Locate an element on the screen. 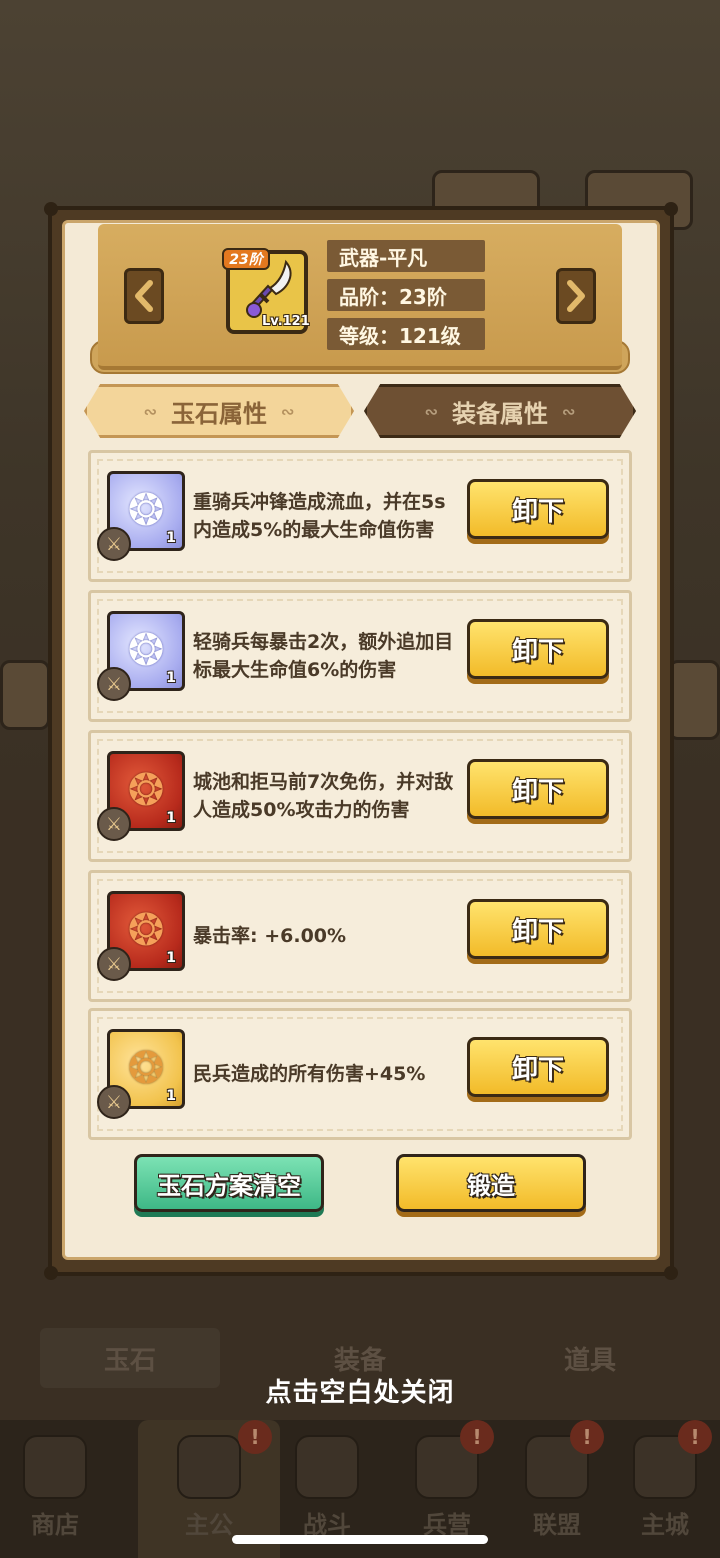 This screenshot has height=1558, width=720. tab-label: 玉石属性 is located at coordinates (219, 413).